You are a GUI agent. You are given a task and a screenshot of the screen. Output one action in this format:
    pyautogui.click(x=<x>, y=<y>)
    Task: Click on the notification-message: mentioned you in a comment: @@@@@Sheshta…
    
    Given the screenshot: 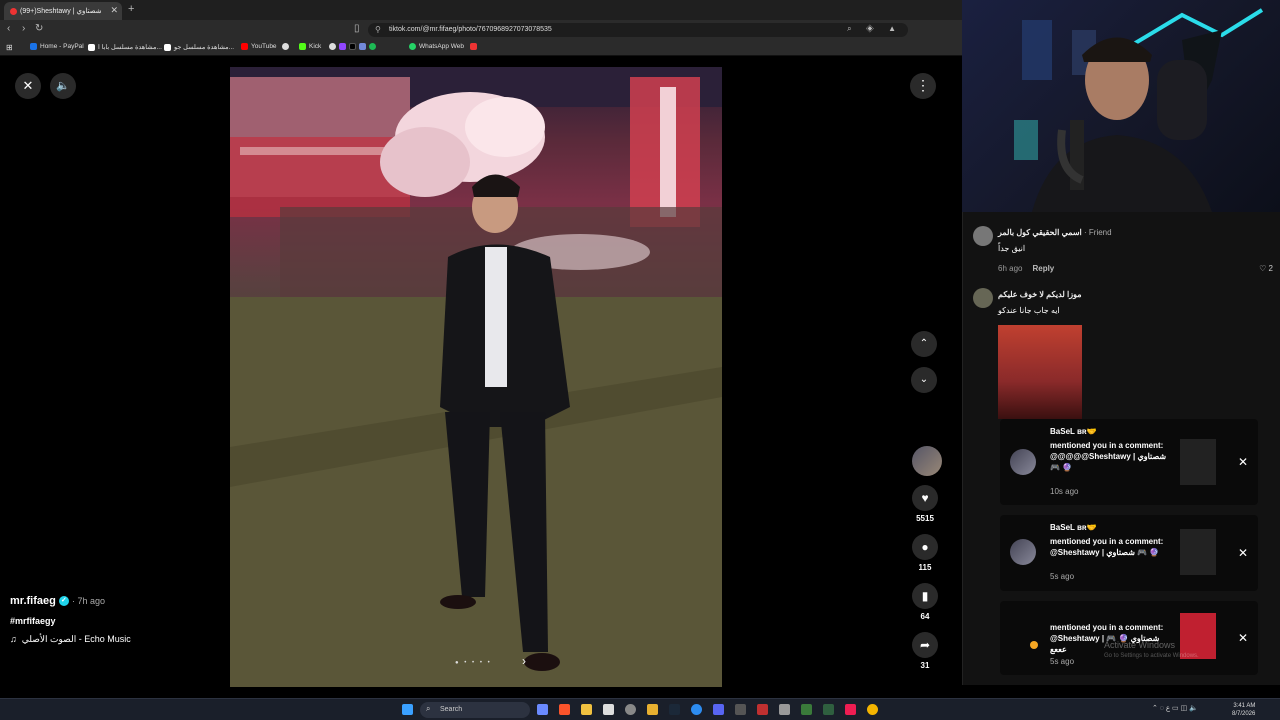 What is the action you would take?
    pyautogui.click(x=1108, y=456)
    